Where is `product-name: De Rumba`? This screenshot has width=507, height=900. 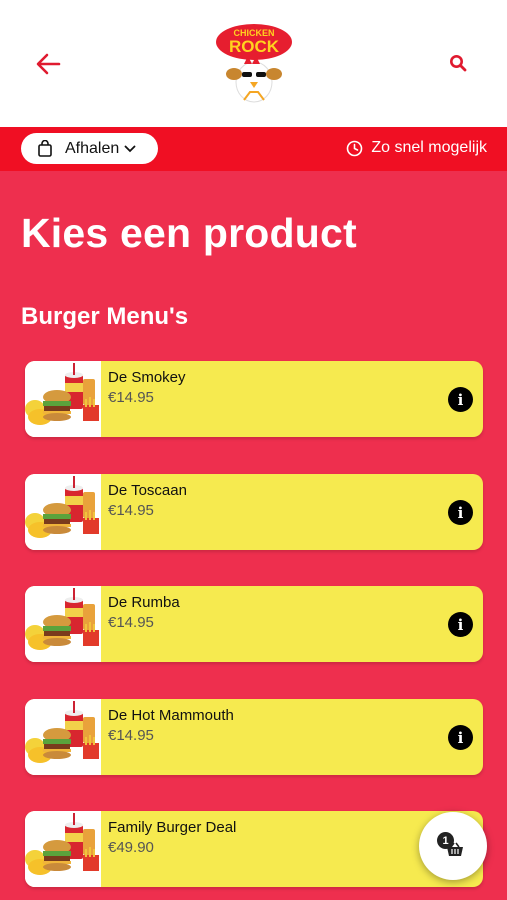 product-name: De Rumba is located at coordinates (144, 602).